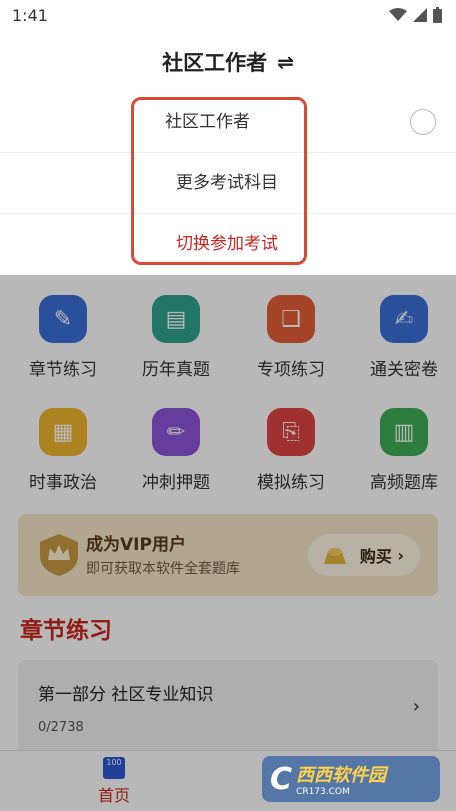 The image size is (456, 811). What do you see at coordinates (59, 555) in the screenshot?
I see `crown-shield-icon` at bounding box center [59, 555].